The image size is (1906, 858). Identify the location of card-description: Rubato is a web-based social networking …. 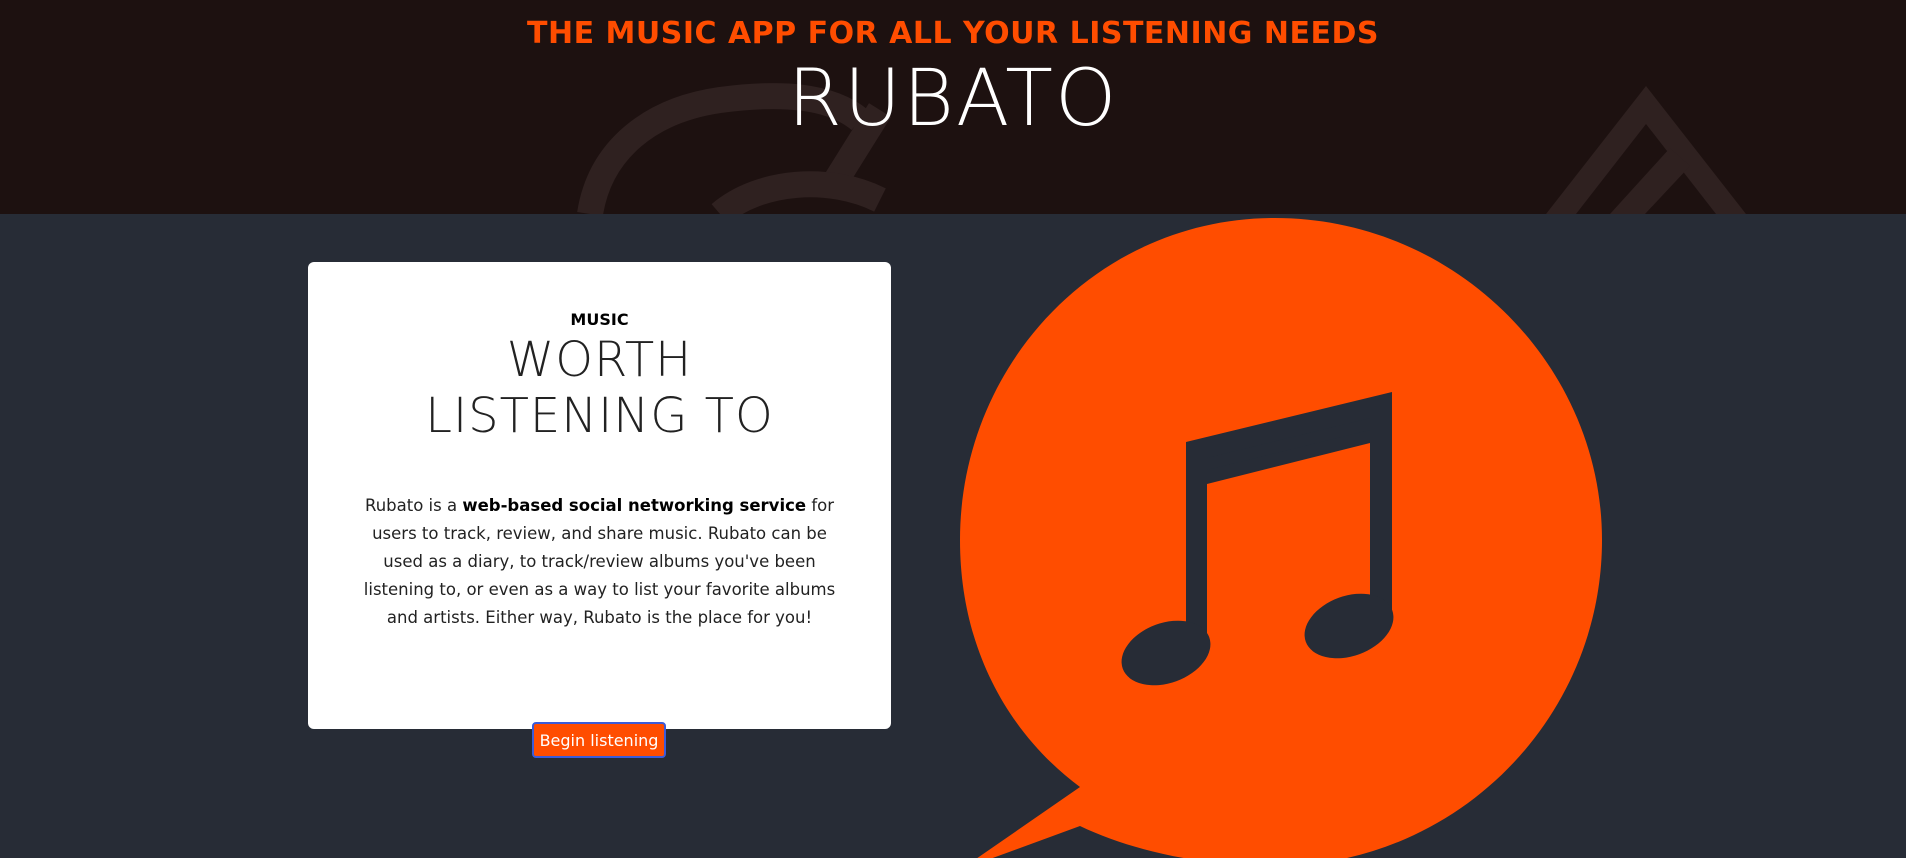
(599, 562).